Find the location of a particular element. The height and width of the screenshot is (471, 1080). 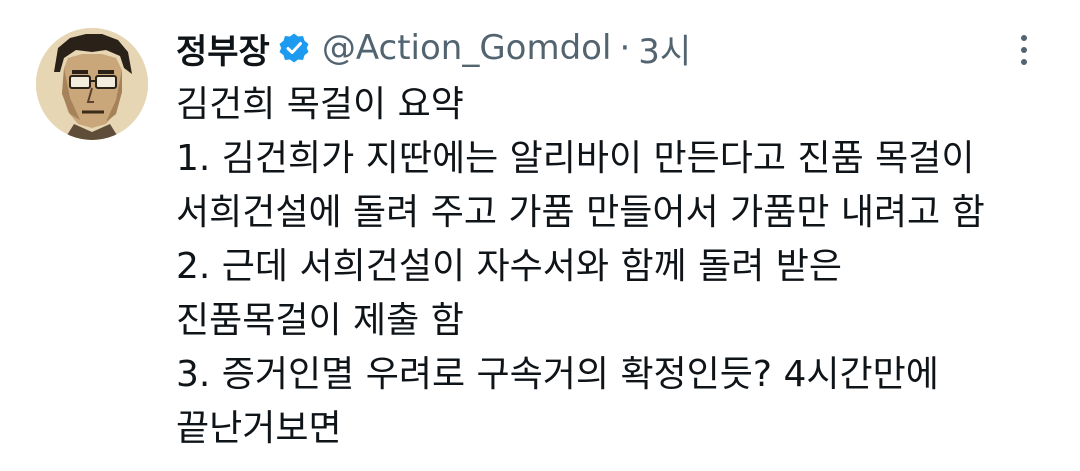

tweet-text-line: 2. 근데 서희건설이 자수서와 함께 돌려 받은 is located at coordinates (509, 266).